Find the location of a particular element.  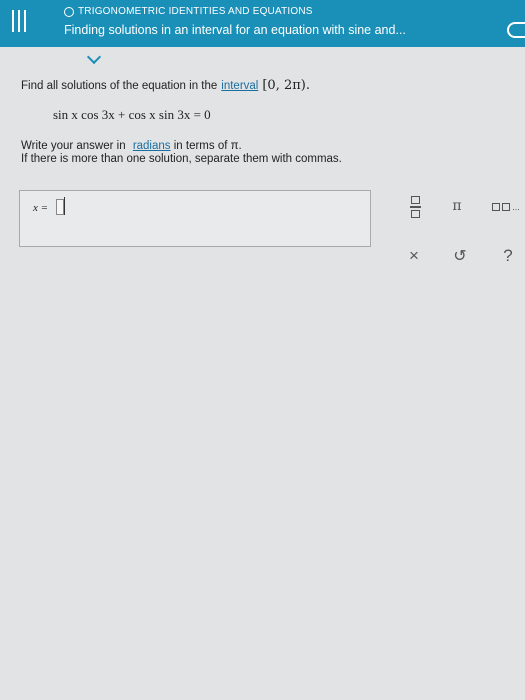

instruction-text: Write your answer in is located at coordinates (73, 146).